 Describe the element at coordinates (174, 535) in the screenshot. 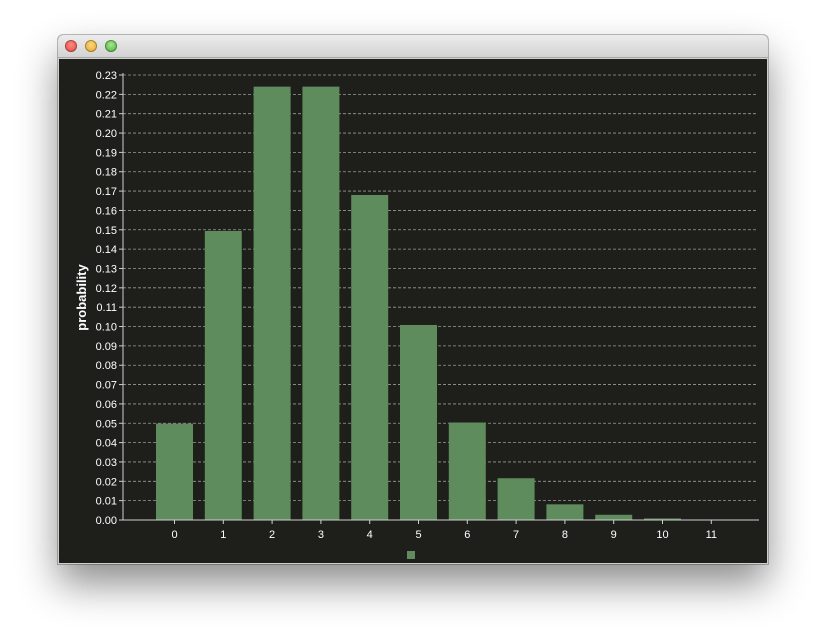

I see `x-tick-label: 0` at that location.